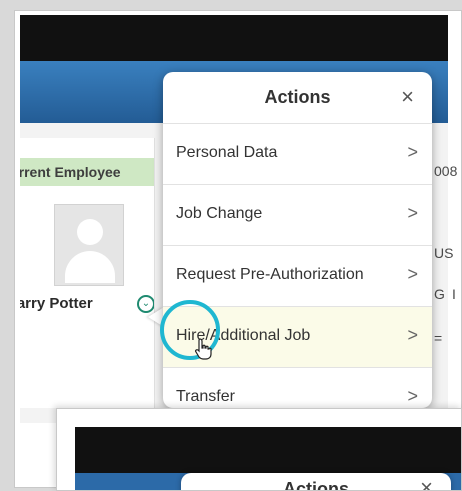 Image resolution: width=462 pixels, height=491 pixels. Describe the element at coordinates (439, 294) in the screenshot. I see `right-fragment-3: G` at that location.